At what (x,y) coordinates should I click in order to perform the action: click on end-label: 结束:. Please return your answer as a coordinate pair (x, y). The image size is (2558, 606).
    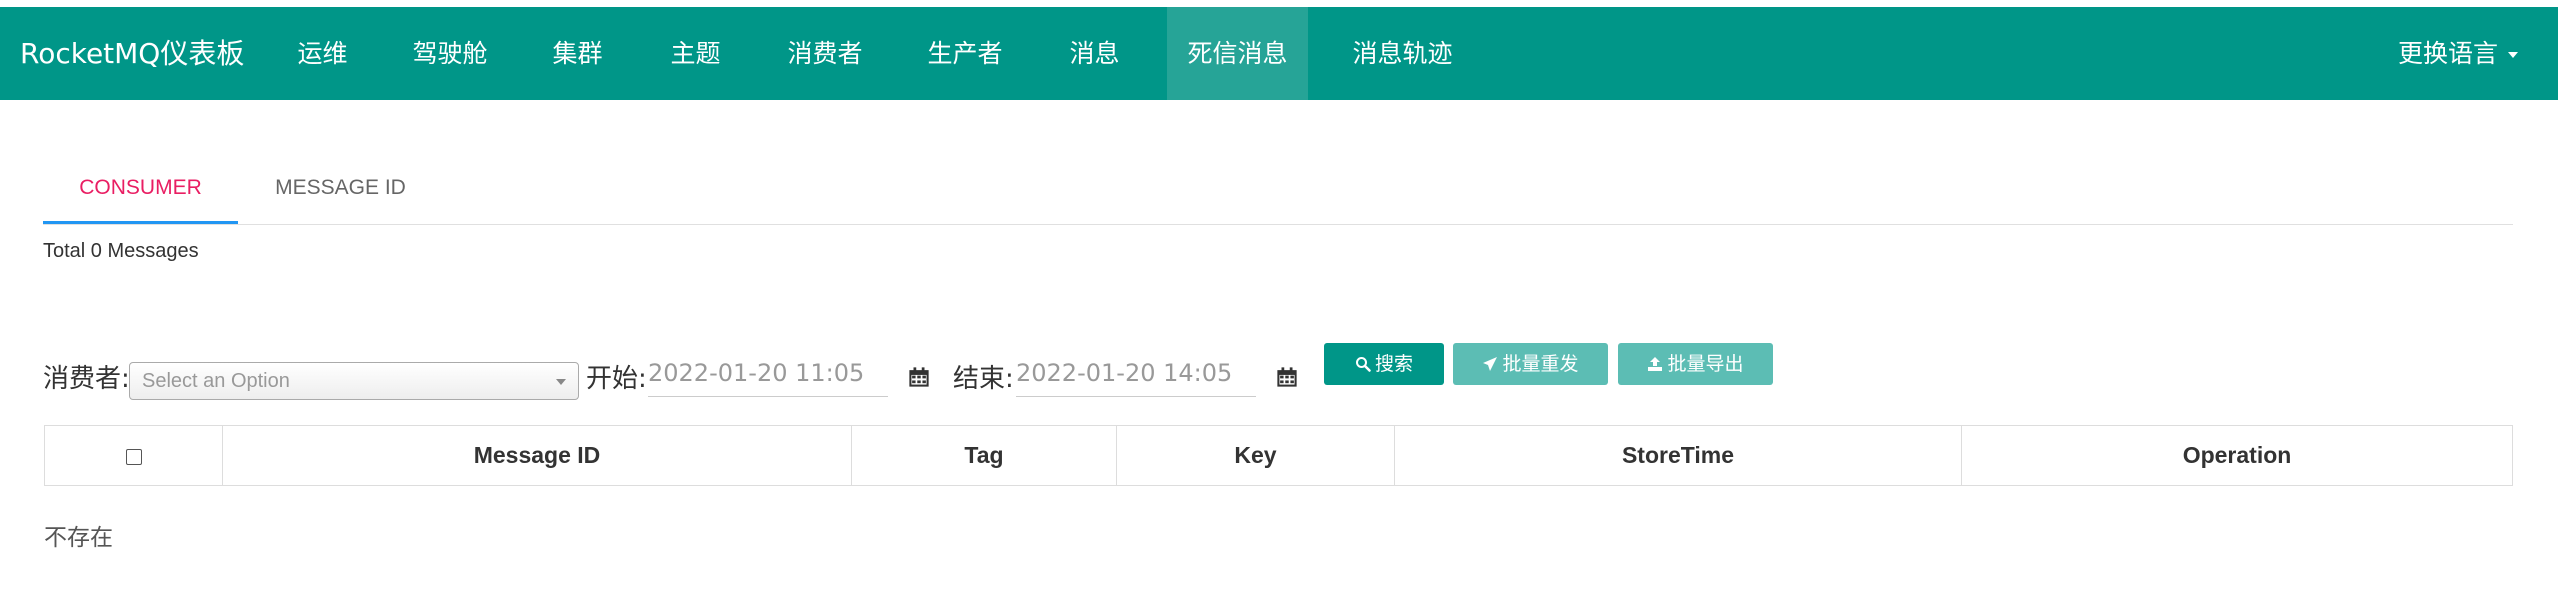
    Looking at the image, I should click on (983, 379).